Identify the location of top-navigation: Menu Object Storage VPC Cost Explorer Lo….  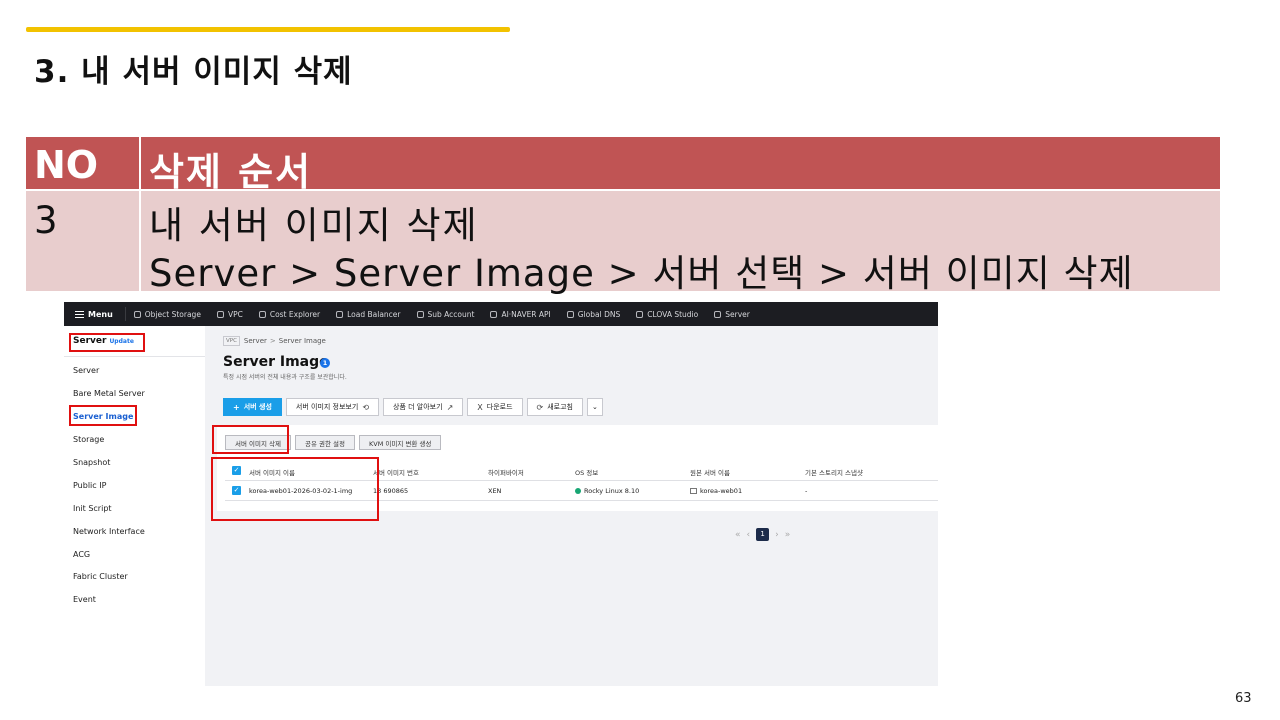
(501, 314).